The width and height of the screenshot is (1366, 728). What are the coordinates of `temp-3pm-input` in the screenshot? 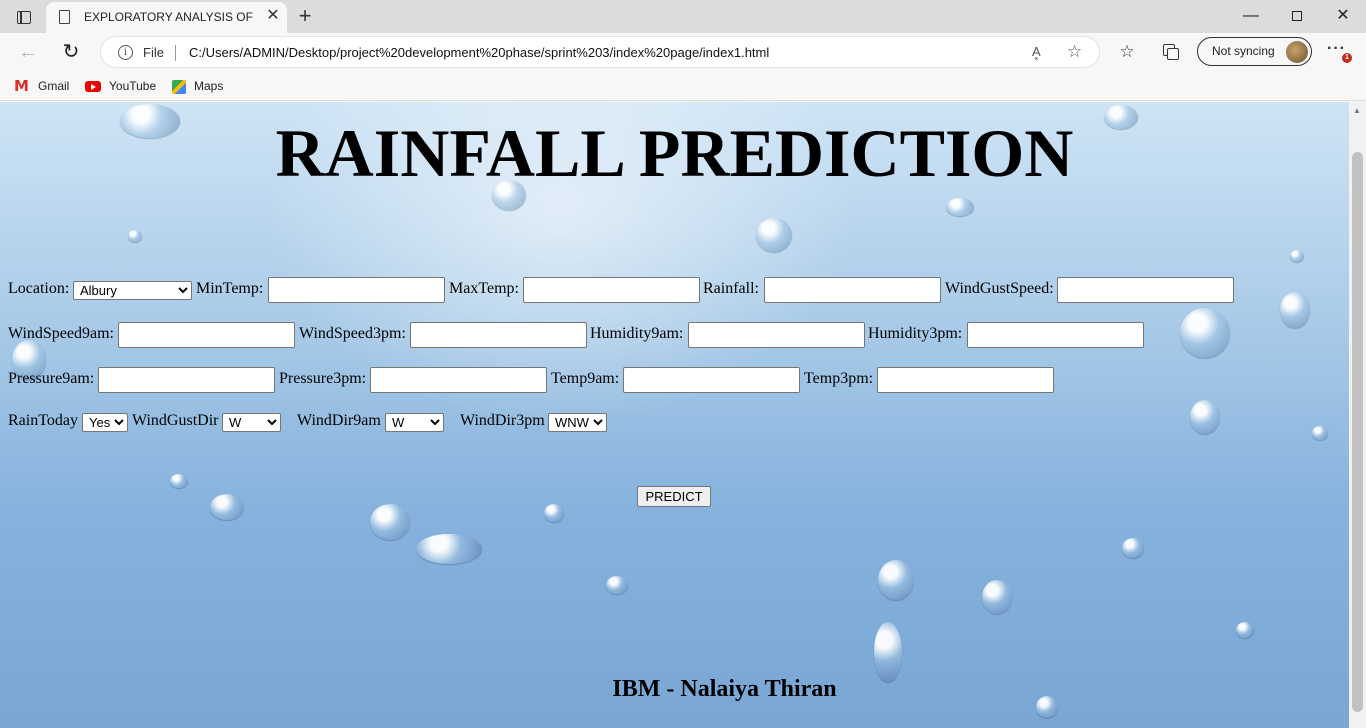 It's located at (965, 380).